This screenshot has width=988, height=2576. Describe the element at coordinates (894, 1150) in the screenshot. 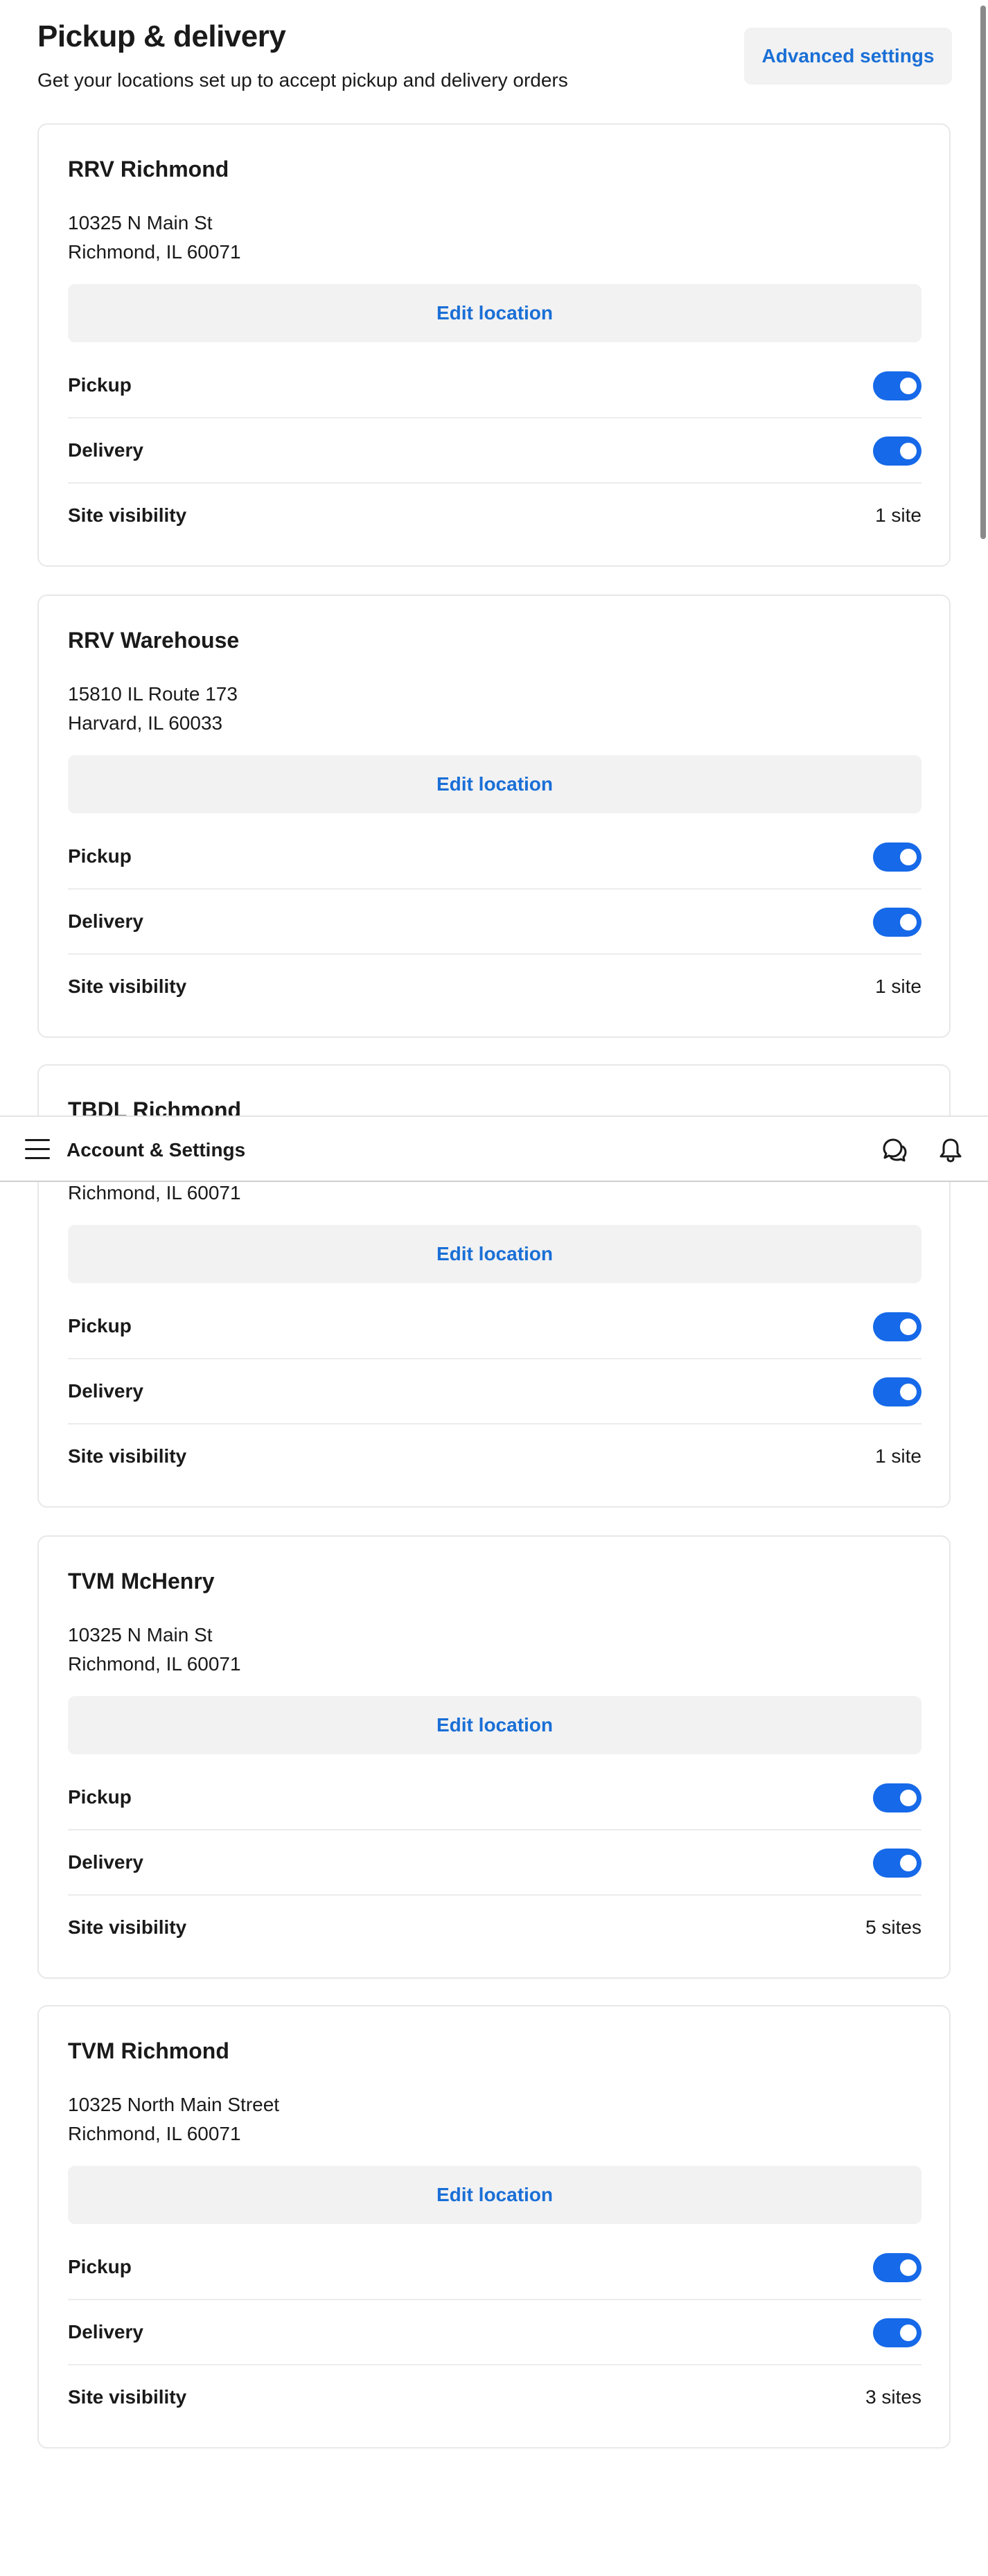

I see `chat-bubbles-icon` at that location.